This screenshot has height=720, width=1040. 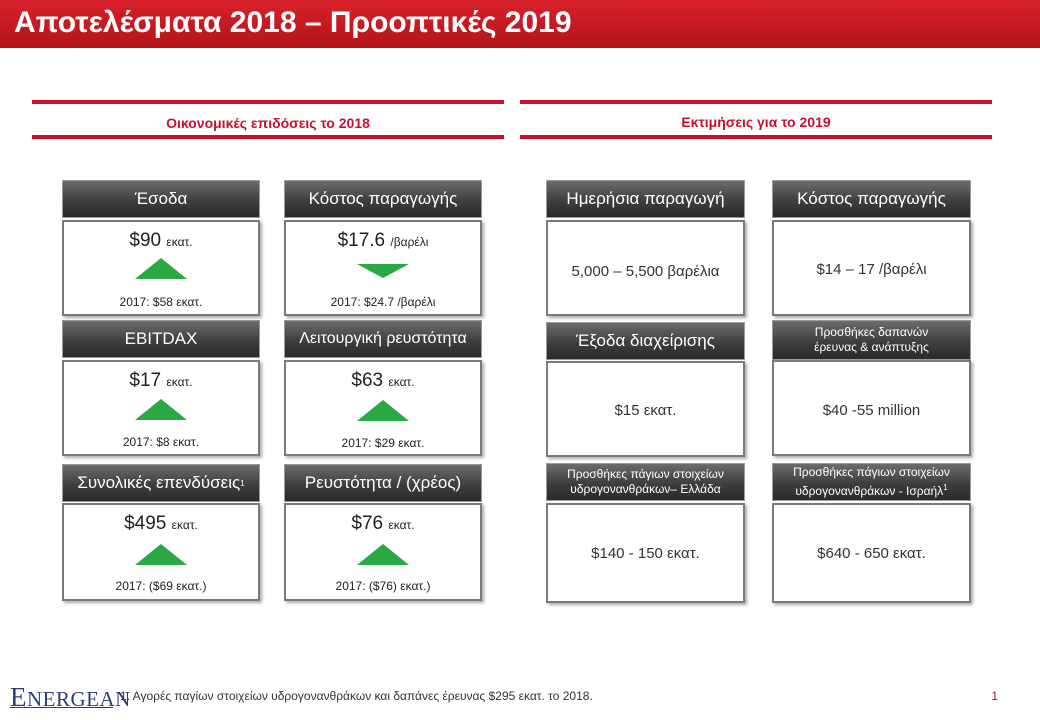 I want to click on operating-liquidity-unit: εκατ., so click(x=401, y=382).